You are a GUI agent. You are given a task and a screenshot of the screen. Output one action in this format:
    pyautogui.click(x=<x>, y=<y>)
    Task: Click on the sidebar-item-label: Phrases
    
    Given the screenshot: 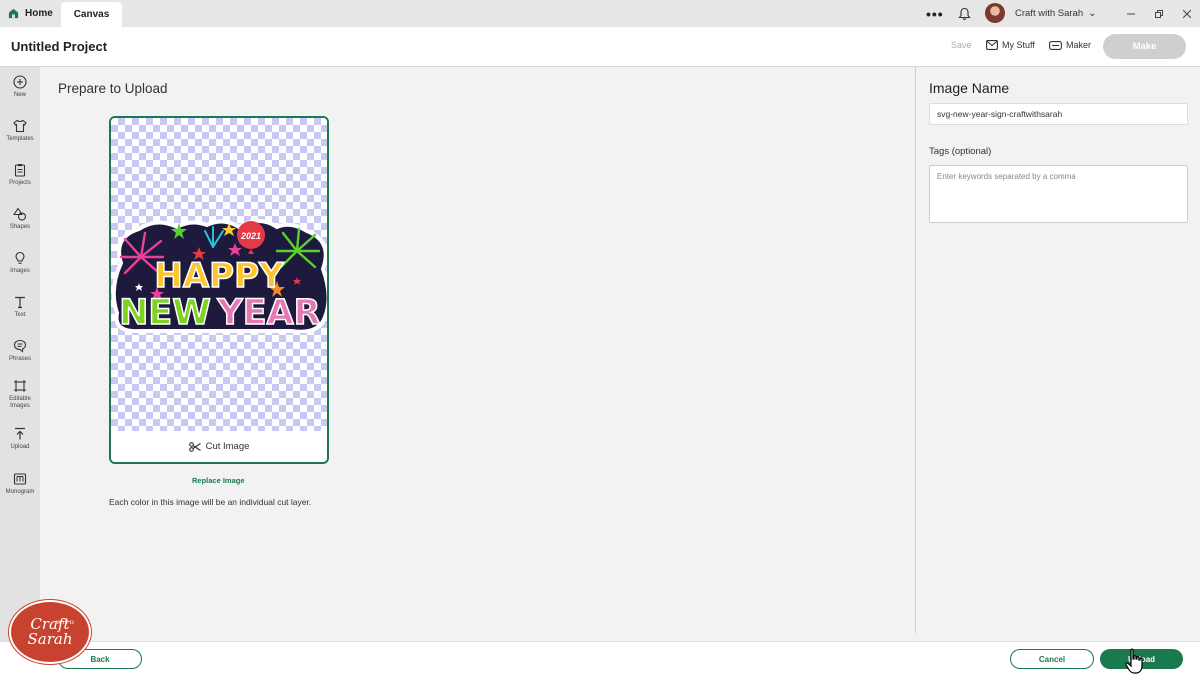 What is the action you would take?
    pyautogui.click(x=19, y=359)
    